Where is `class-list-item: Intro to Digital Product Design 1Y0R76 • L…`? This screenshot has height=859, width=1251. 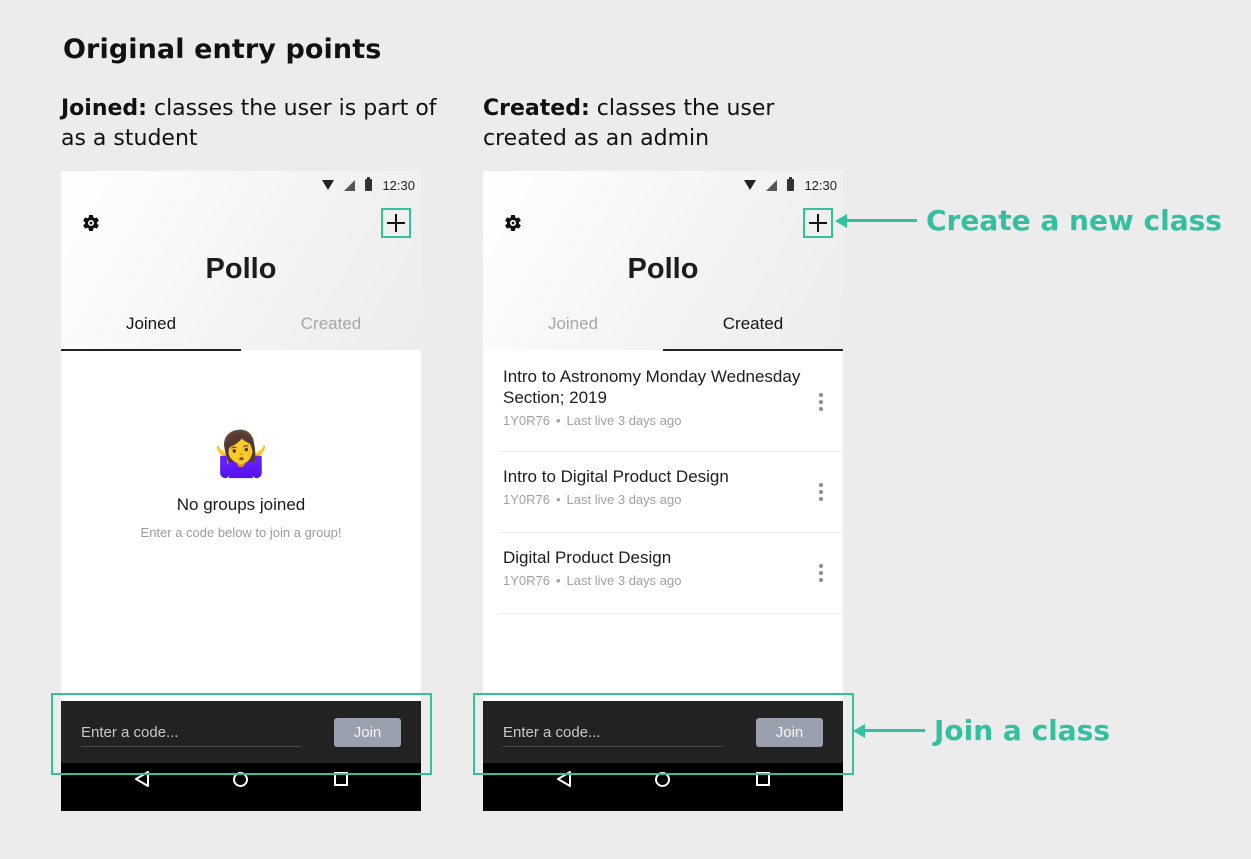 class-list-item: Intro to Digital Product Design 1Y0R76 • L… is located at coordinates (671, 492).